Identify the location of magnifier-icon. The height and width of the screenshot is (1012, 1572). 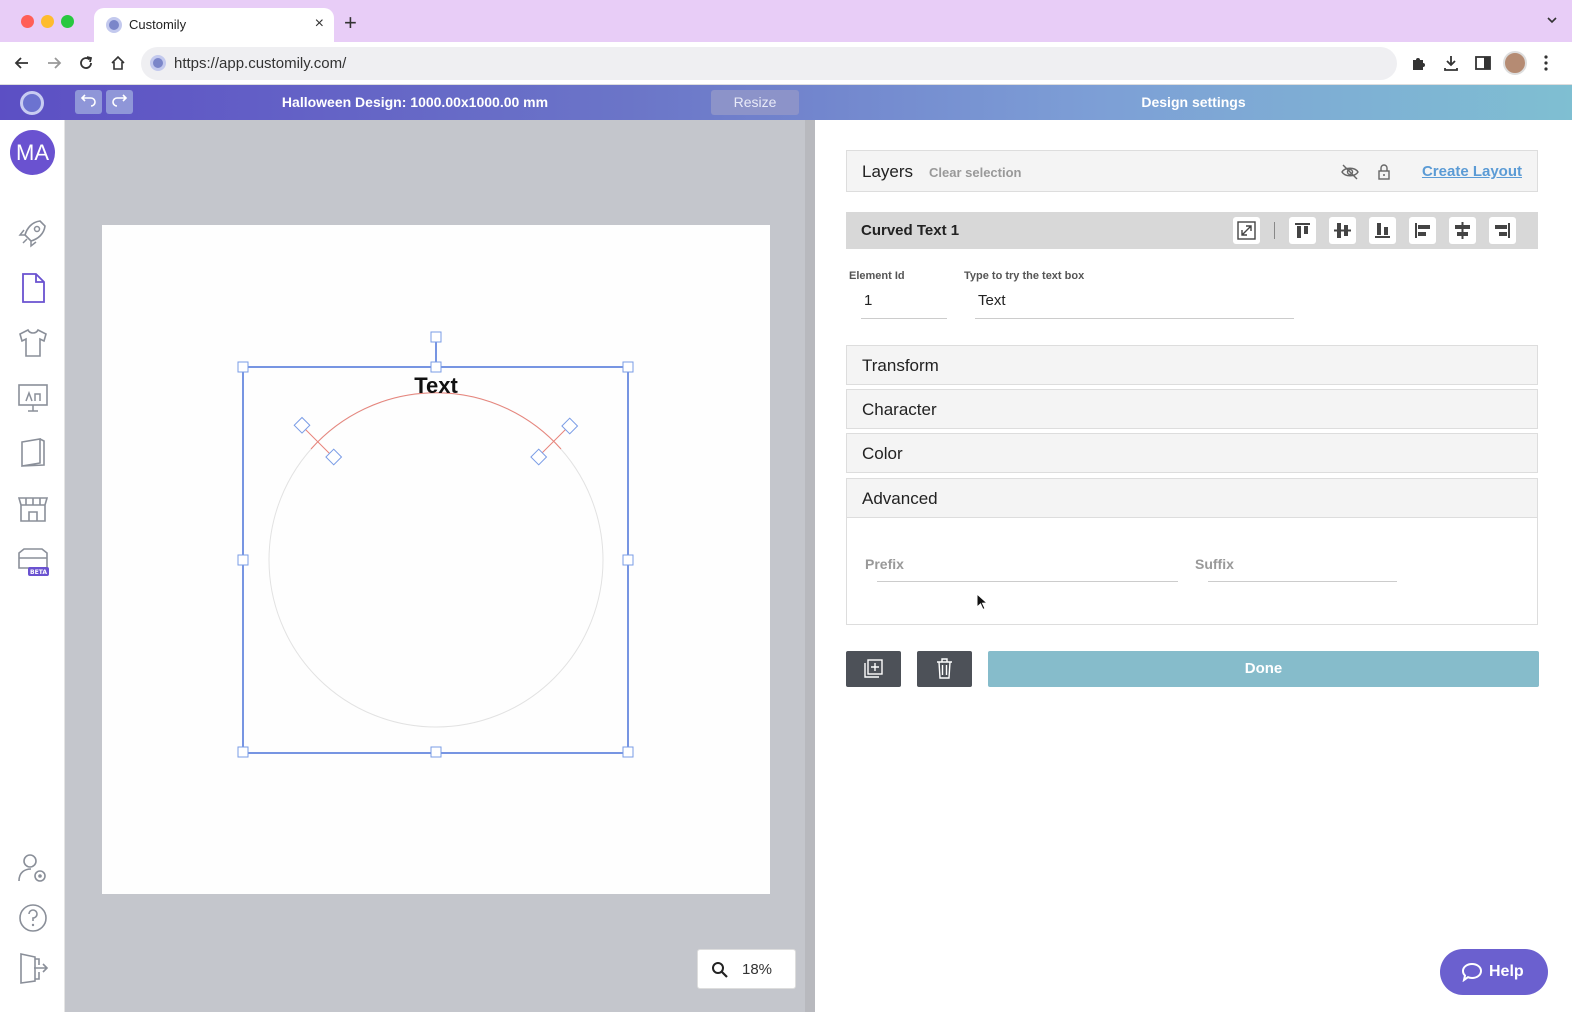
(720, 970).